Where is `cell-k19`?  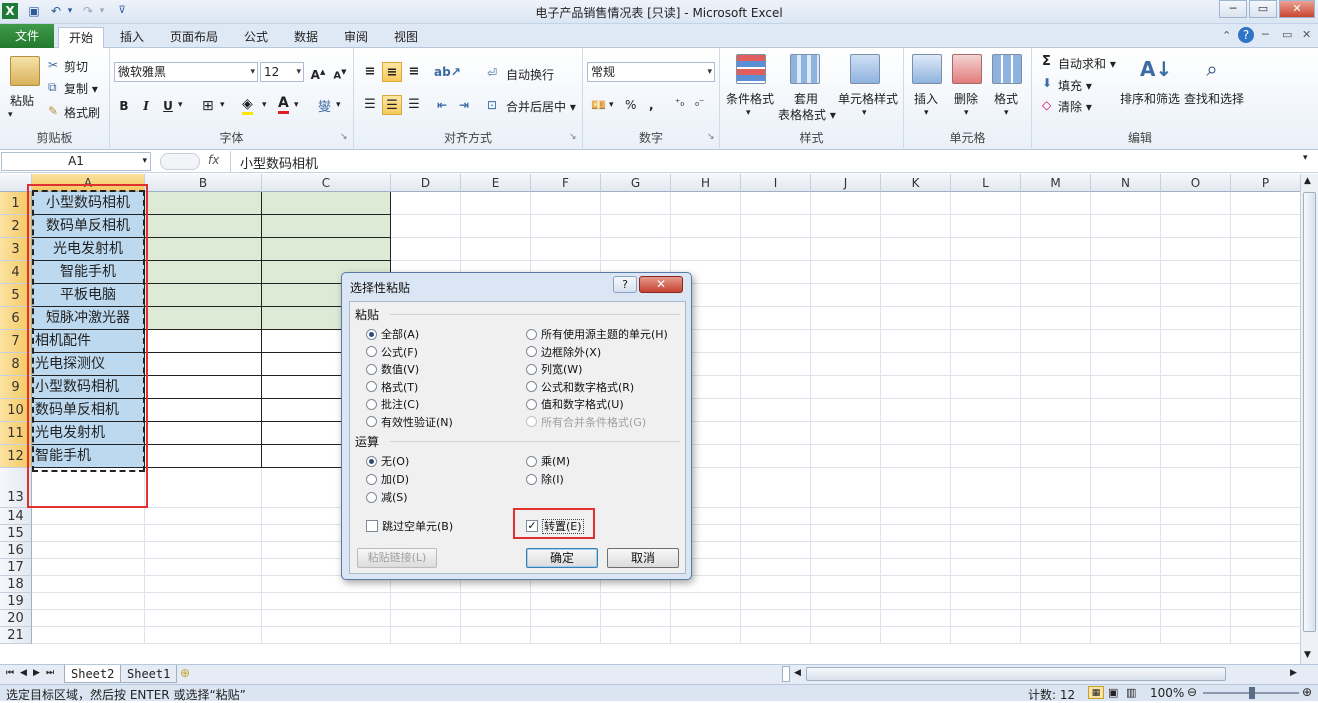 cell-k19 is located at coordinates (916, 601).